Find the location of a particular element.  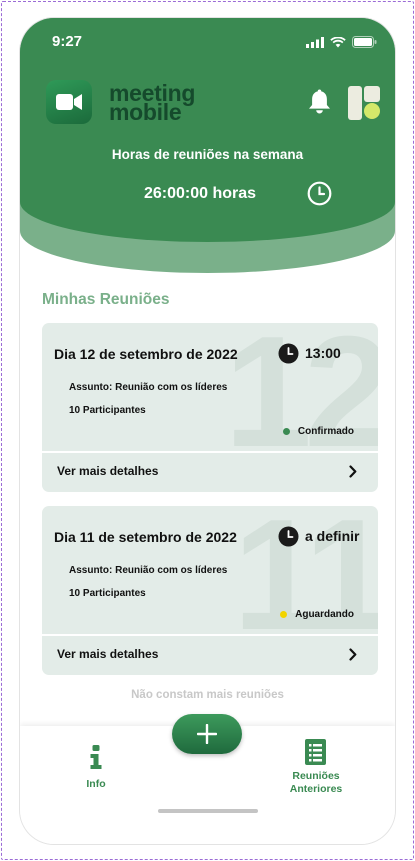

app-logo is located at coordinates (69, 102).